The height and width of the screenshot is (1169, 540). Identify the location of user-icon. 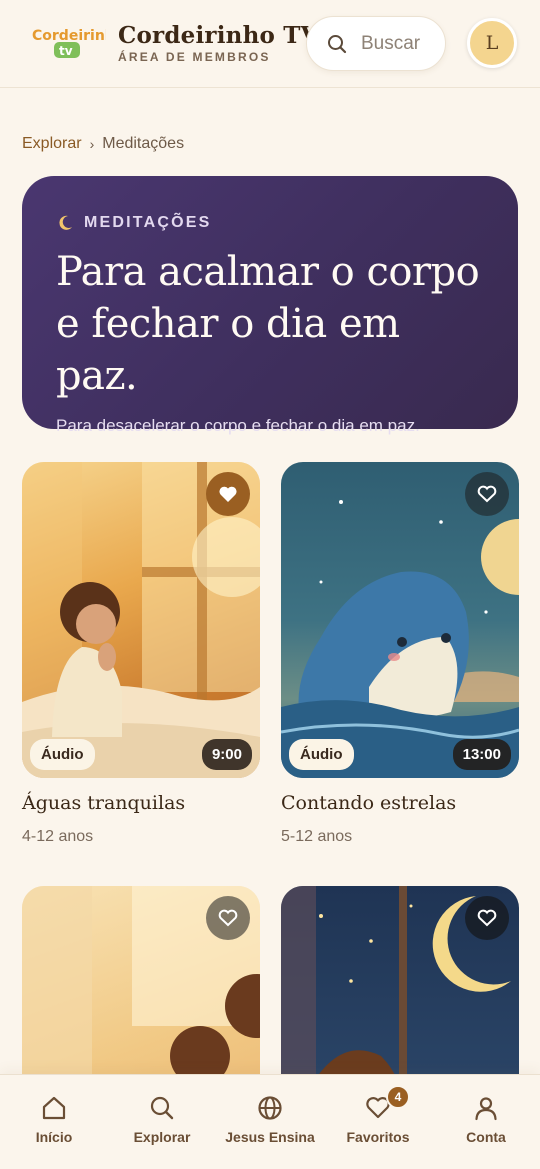
(486, 1109).